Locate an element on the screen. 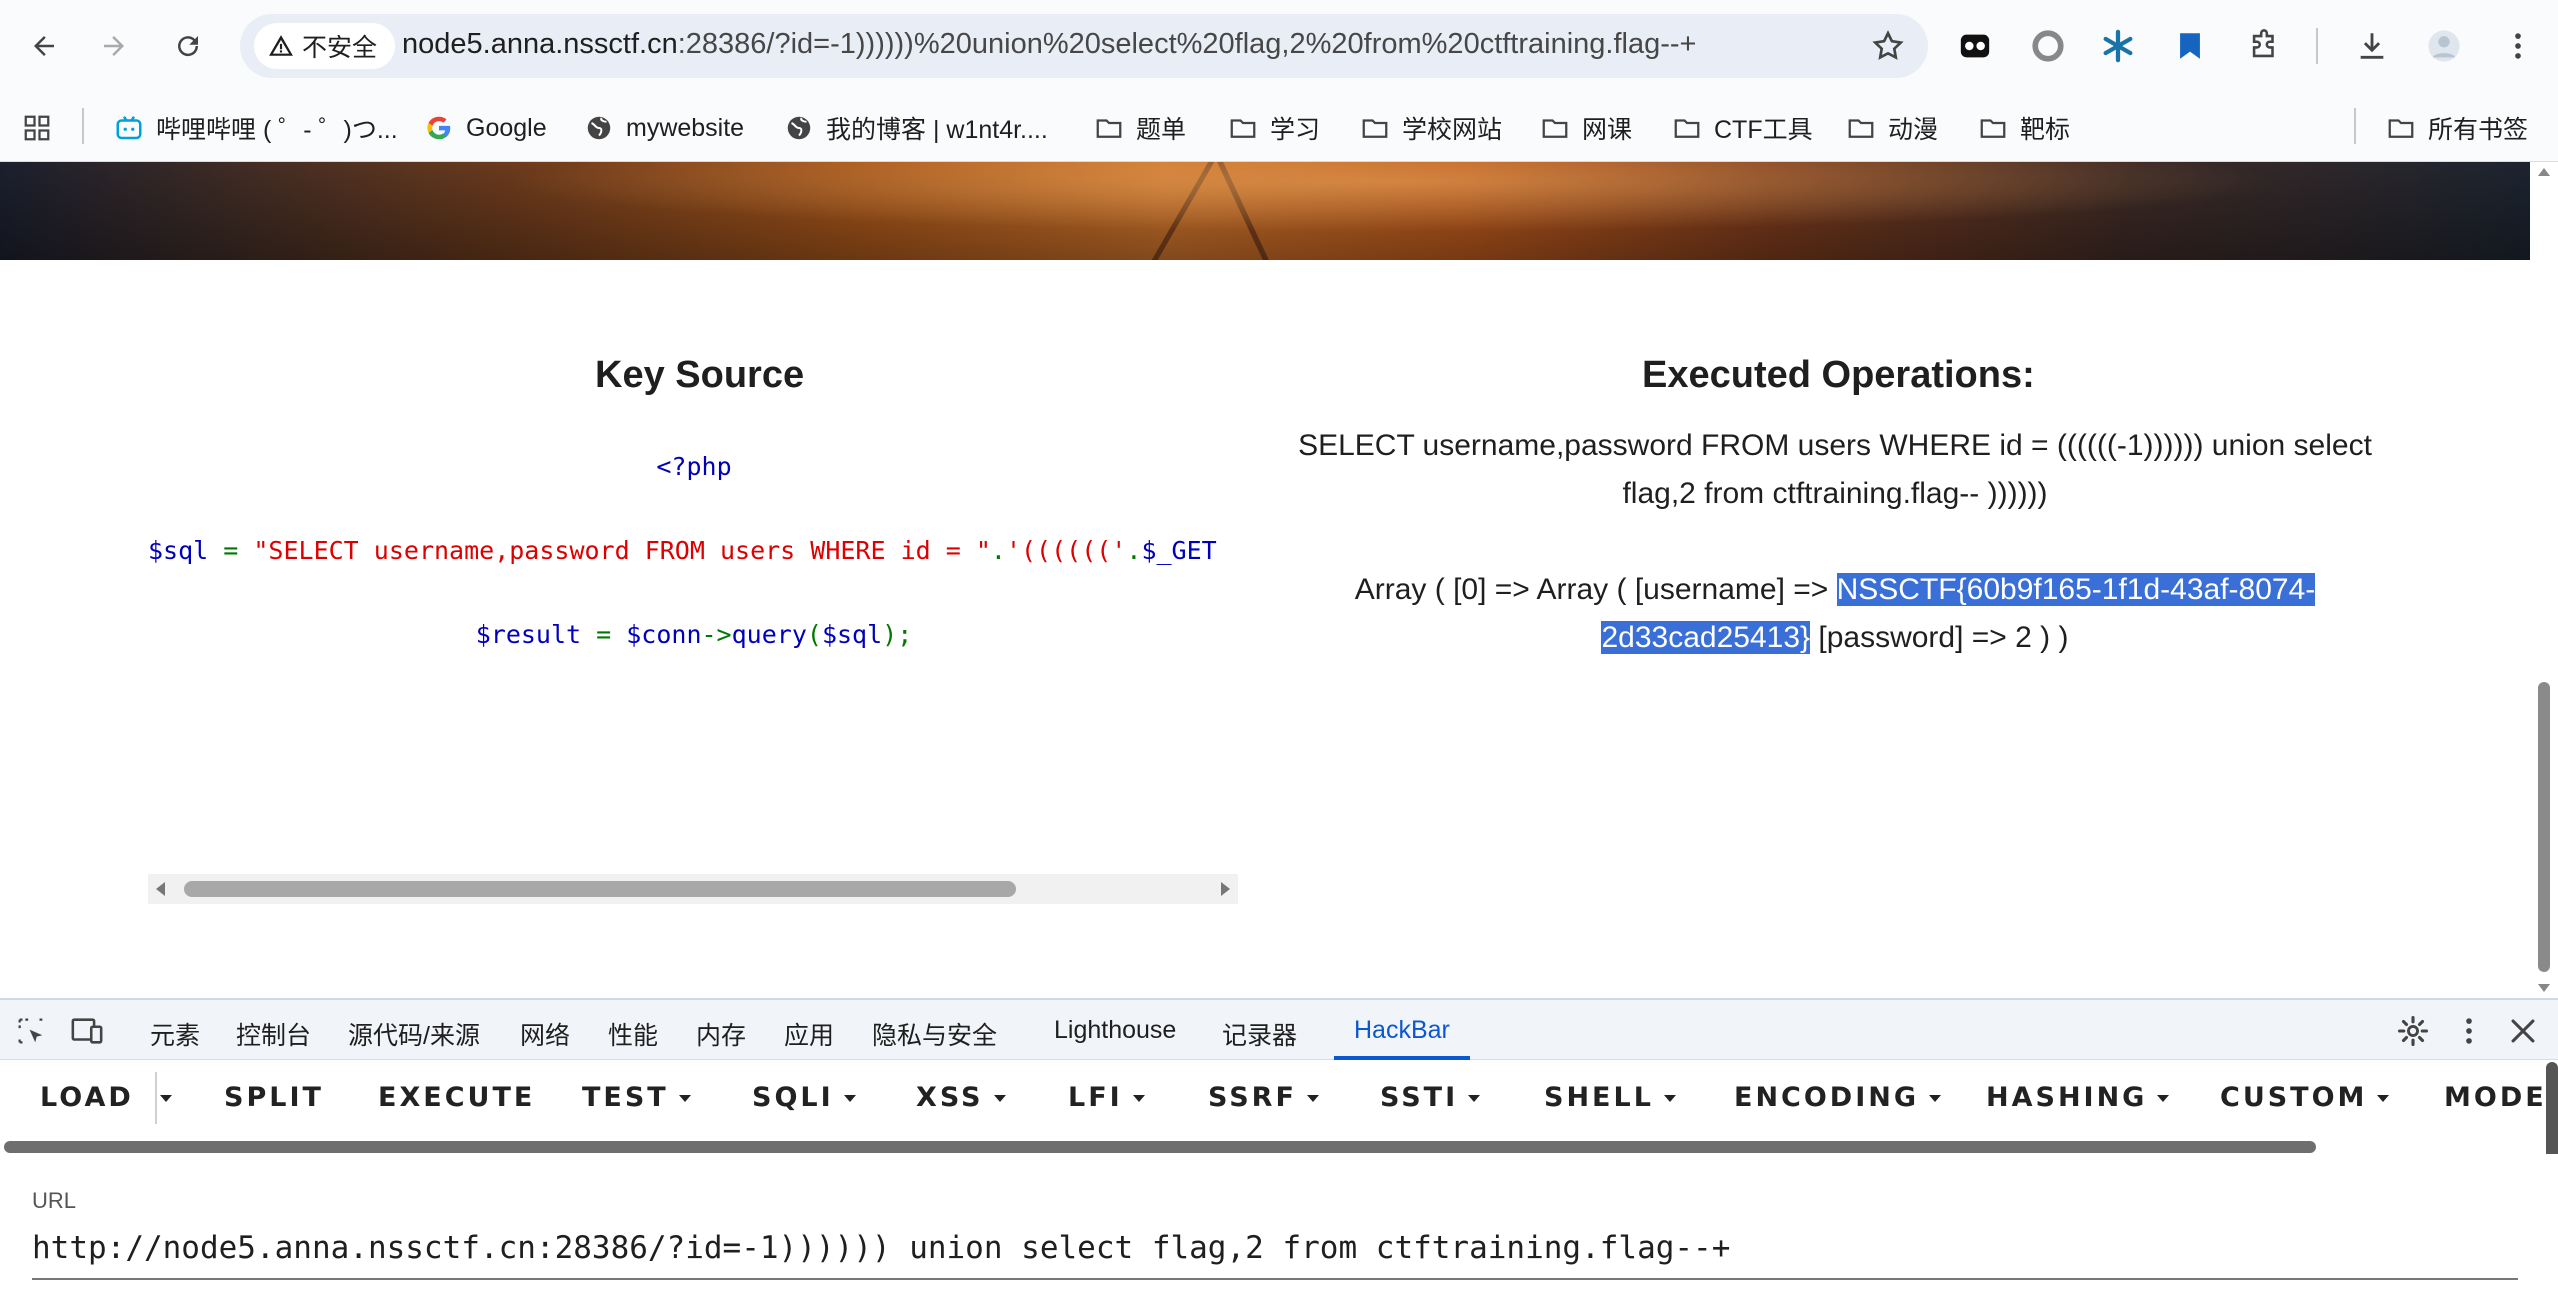  extension-snowflake-icon is located at coordinates (2118, 46).